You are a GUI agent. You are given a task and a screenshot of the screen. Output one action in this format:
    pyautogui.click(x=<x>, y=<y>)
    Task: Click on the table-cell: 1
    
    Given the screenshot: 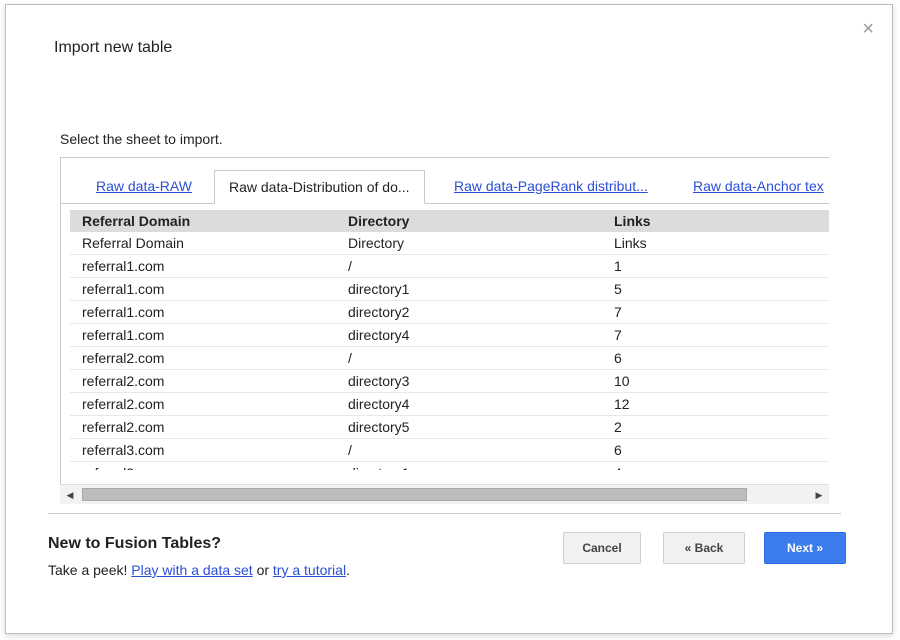 What is the action you would take?
    pyautogui.click(x=715, y=266)
    